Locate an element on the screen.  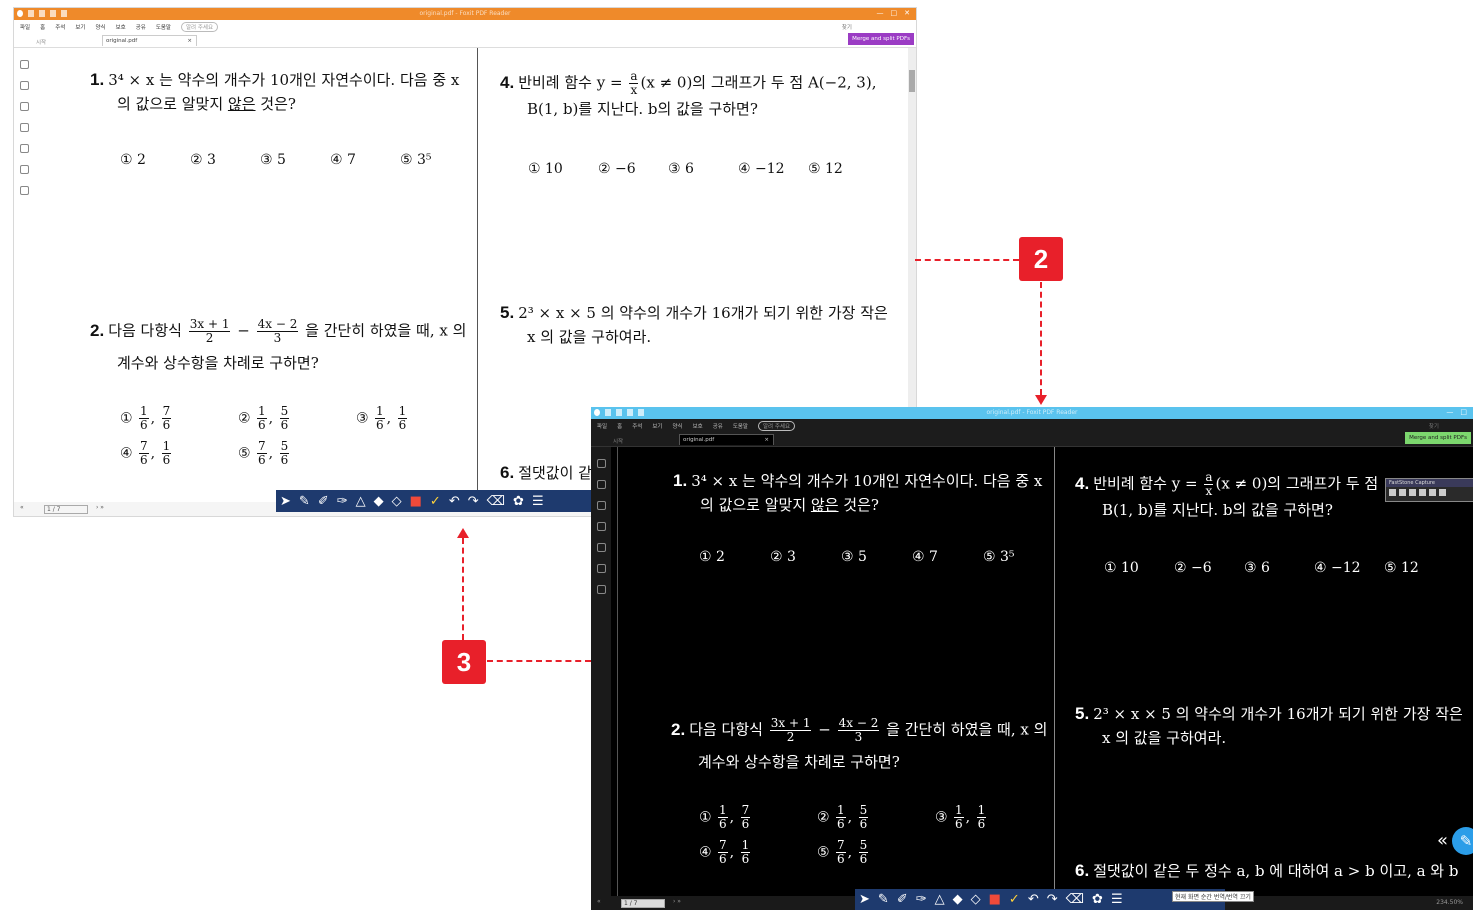
close-icon: ✕ is located at coordinates (907, 13).